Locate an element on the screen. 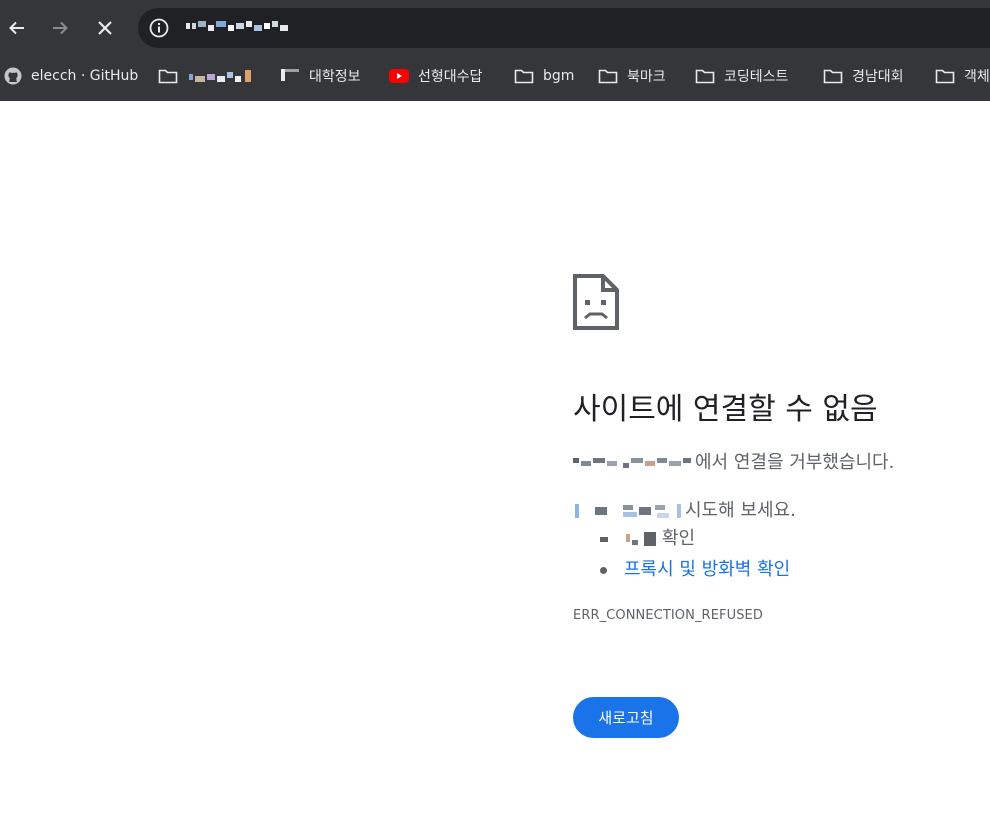  suggestion-label: 확인 is located at coordinates (679, 538).